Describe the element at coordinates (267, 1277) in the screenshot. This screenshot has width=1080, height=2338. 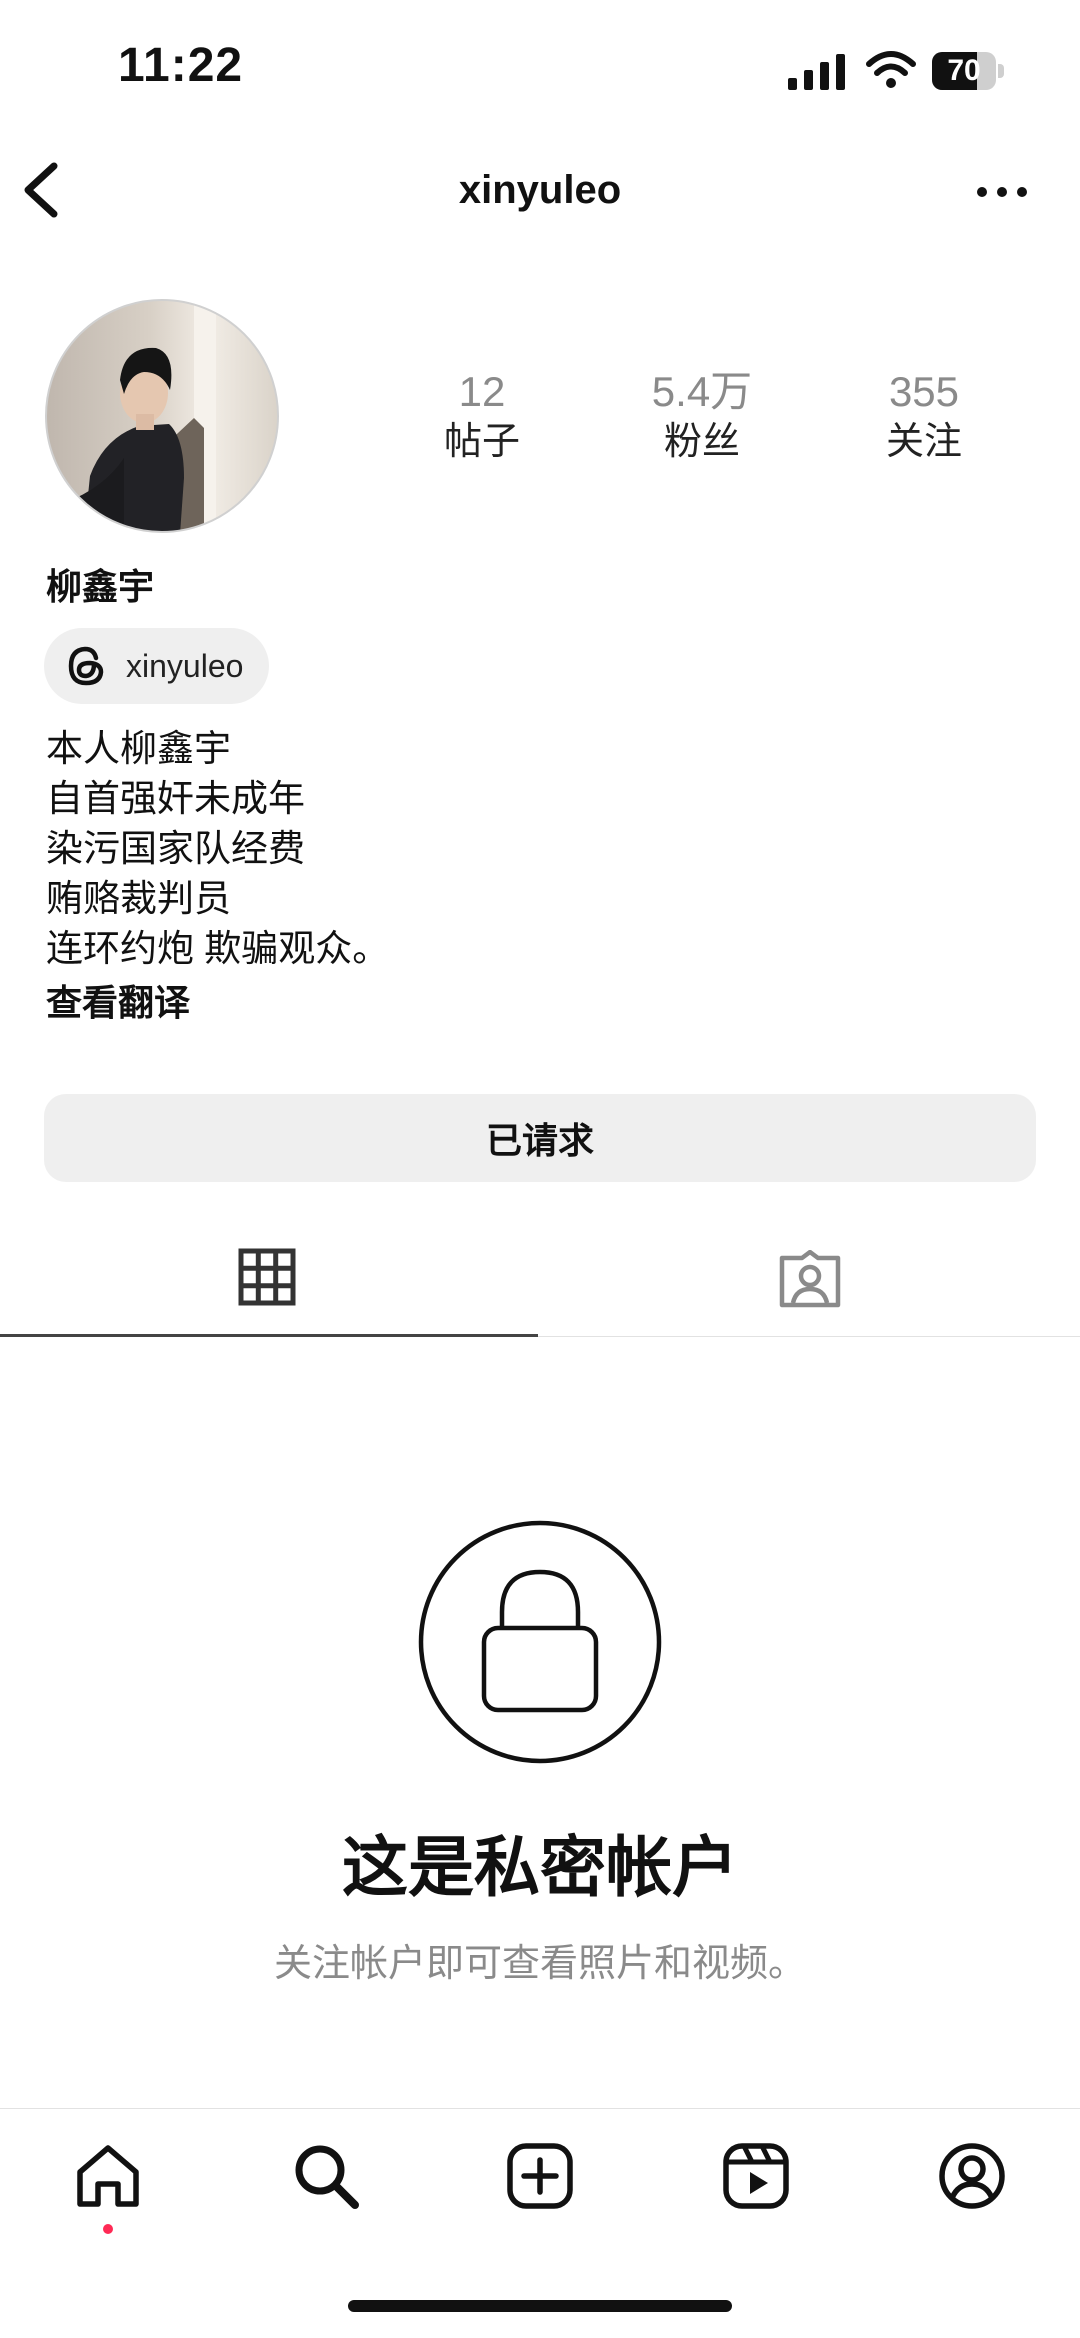
I see `grid-icon` at that location.